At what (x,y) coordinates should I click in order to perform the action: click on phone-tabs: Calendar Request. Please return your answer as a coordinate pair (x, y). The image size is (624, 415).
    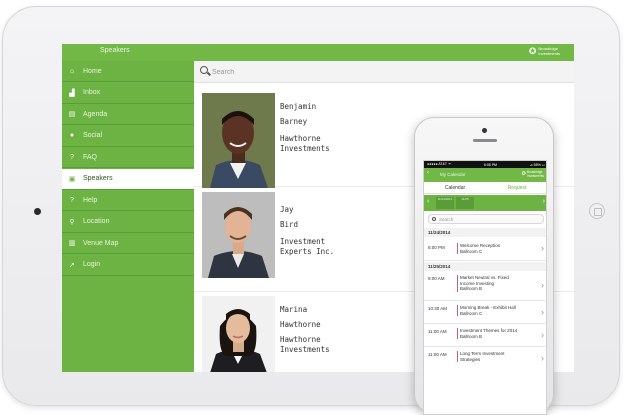
    Looking at the image, I should click on (485, 188).